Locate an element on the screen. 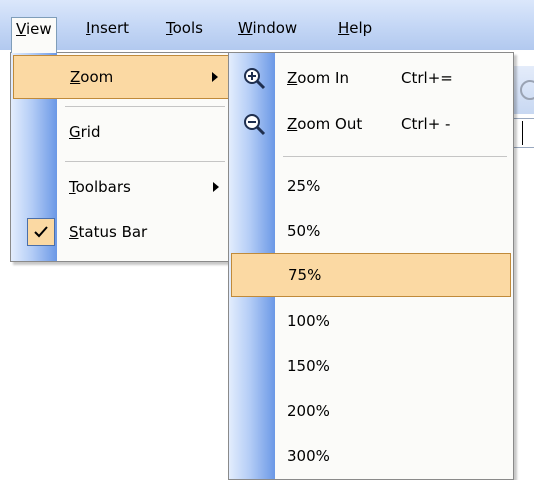 The height and width of the screenshot is (480, 534). menu-help: Help is located at coordinates (355, 29).